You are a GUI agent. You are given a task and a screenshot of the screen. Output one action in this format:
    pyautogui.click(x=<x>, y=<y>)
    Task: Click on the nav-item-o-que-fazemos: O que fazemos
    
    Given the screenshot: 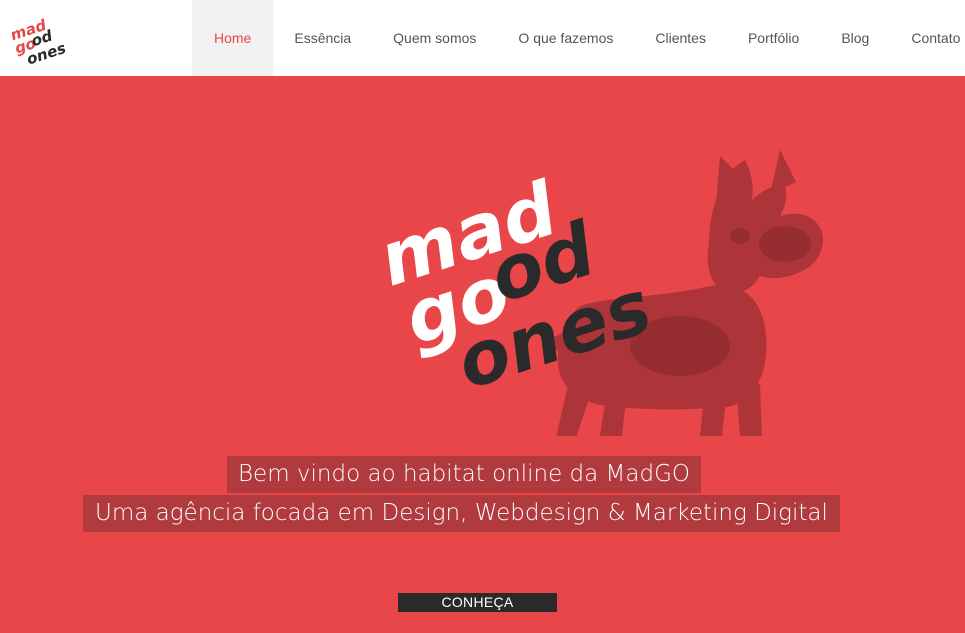 What is the action you would take?
    pyautogui.click(x=565, y=38)
    